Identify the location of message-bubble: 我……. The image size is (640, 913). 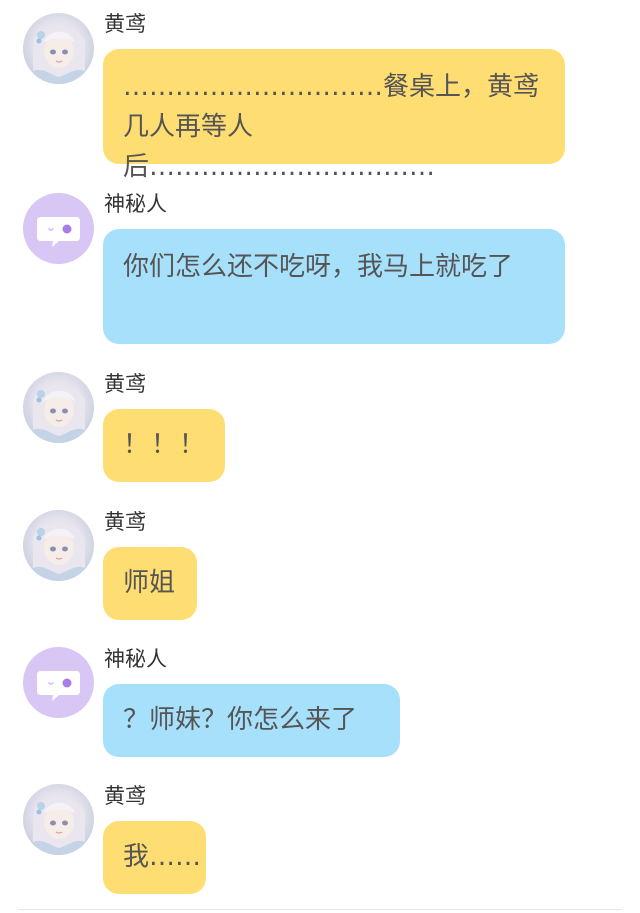
(154, 857).